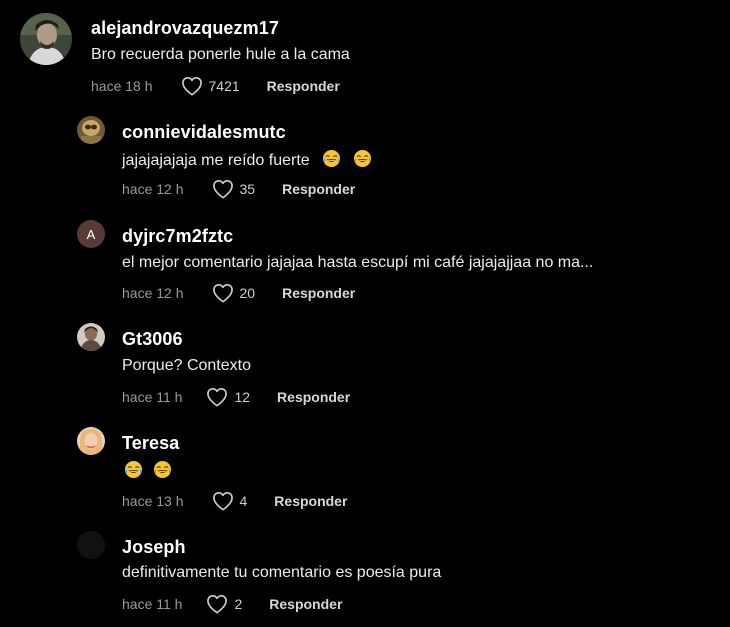  I want to click on like-count: 4, so click(243, 501).